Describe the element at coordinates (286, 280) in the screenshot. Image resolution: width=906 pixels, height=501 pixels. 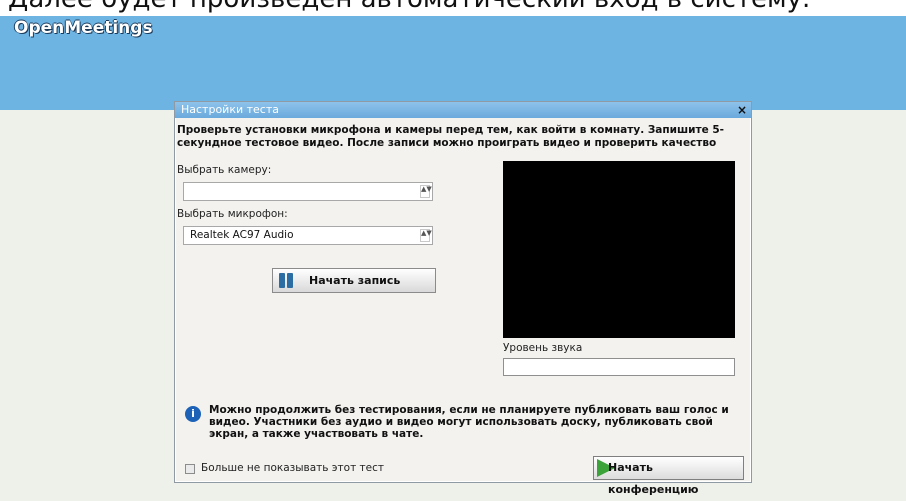
I see `record-bars-icon` at that location.